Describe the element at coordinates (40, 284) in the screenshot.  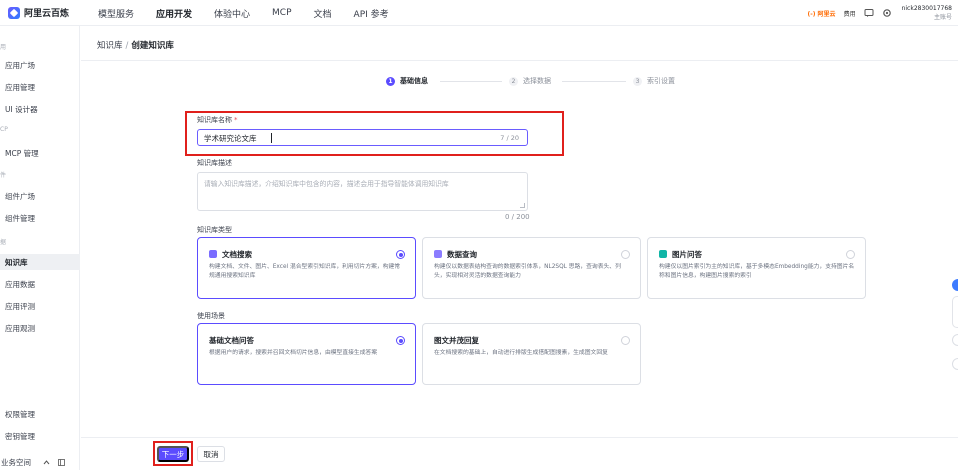
I see `sidebar-item-app-data: 应用数据` at that location.